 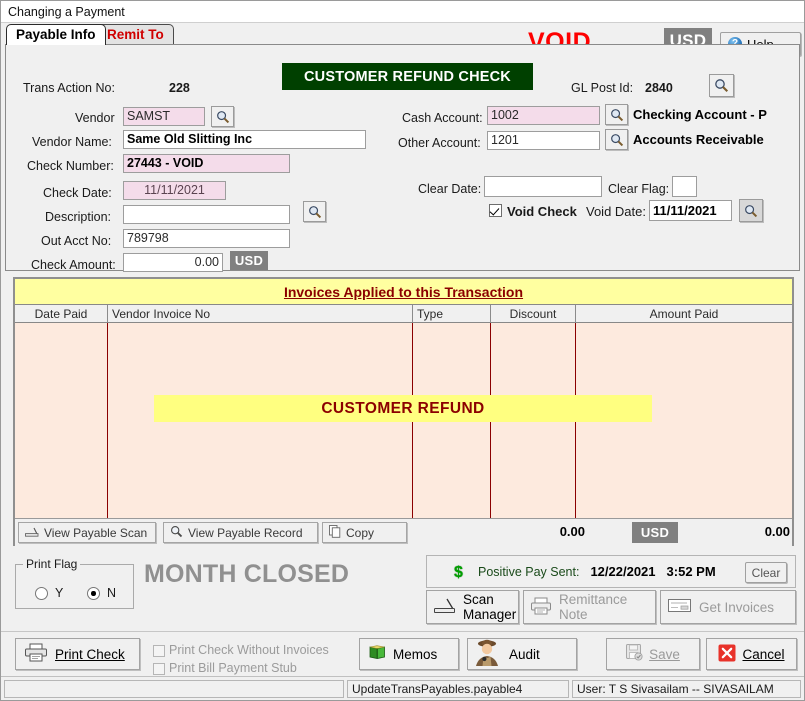 I want to click on print-flag-radio-n, so click(x=93, y=593).